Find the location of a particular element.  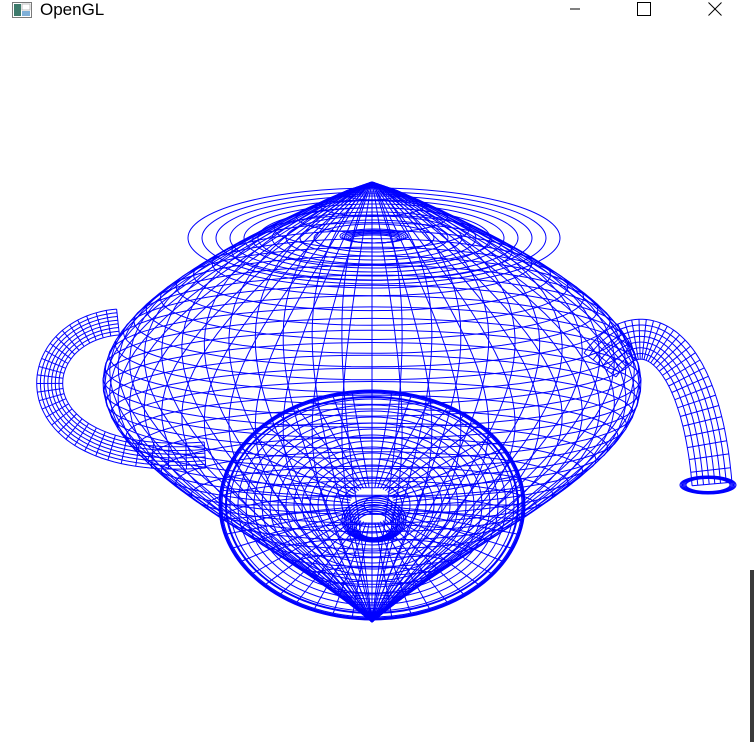

lid-ring is located at coordinates (374, 238).